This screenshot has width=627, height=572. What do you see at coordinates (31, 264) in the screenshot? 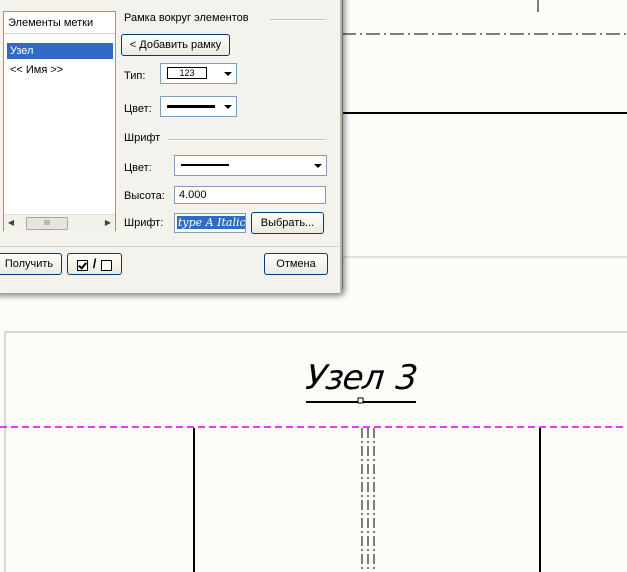
I see `get-button: Получить` at bounding box center [31, 264].